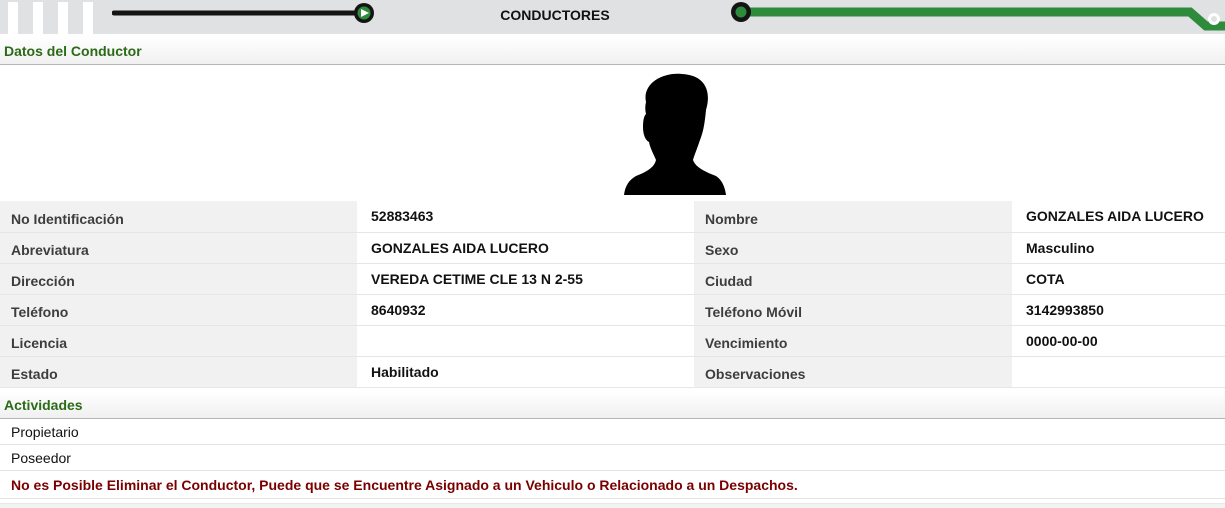 The image size is (1225, 508). I want to click on field-value-sex: Masculino, so click(1118, 248).